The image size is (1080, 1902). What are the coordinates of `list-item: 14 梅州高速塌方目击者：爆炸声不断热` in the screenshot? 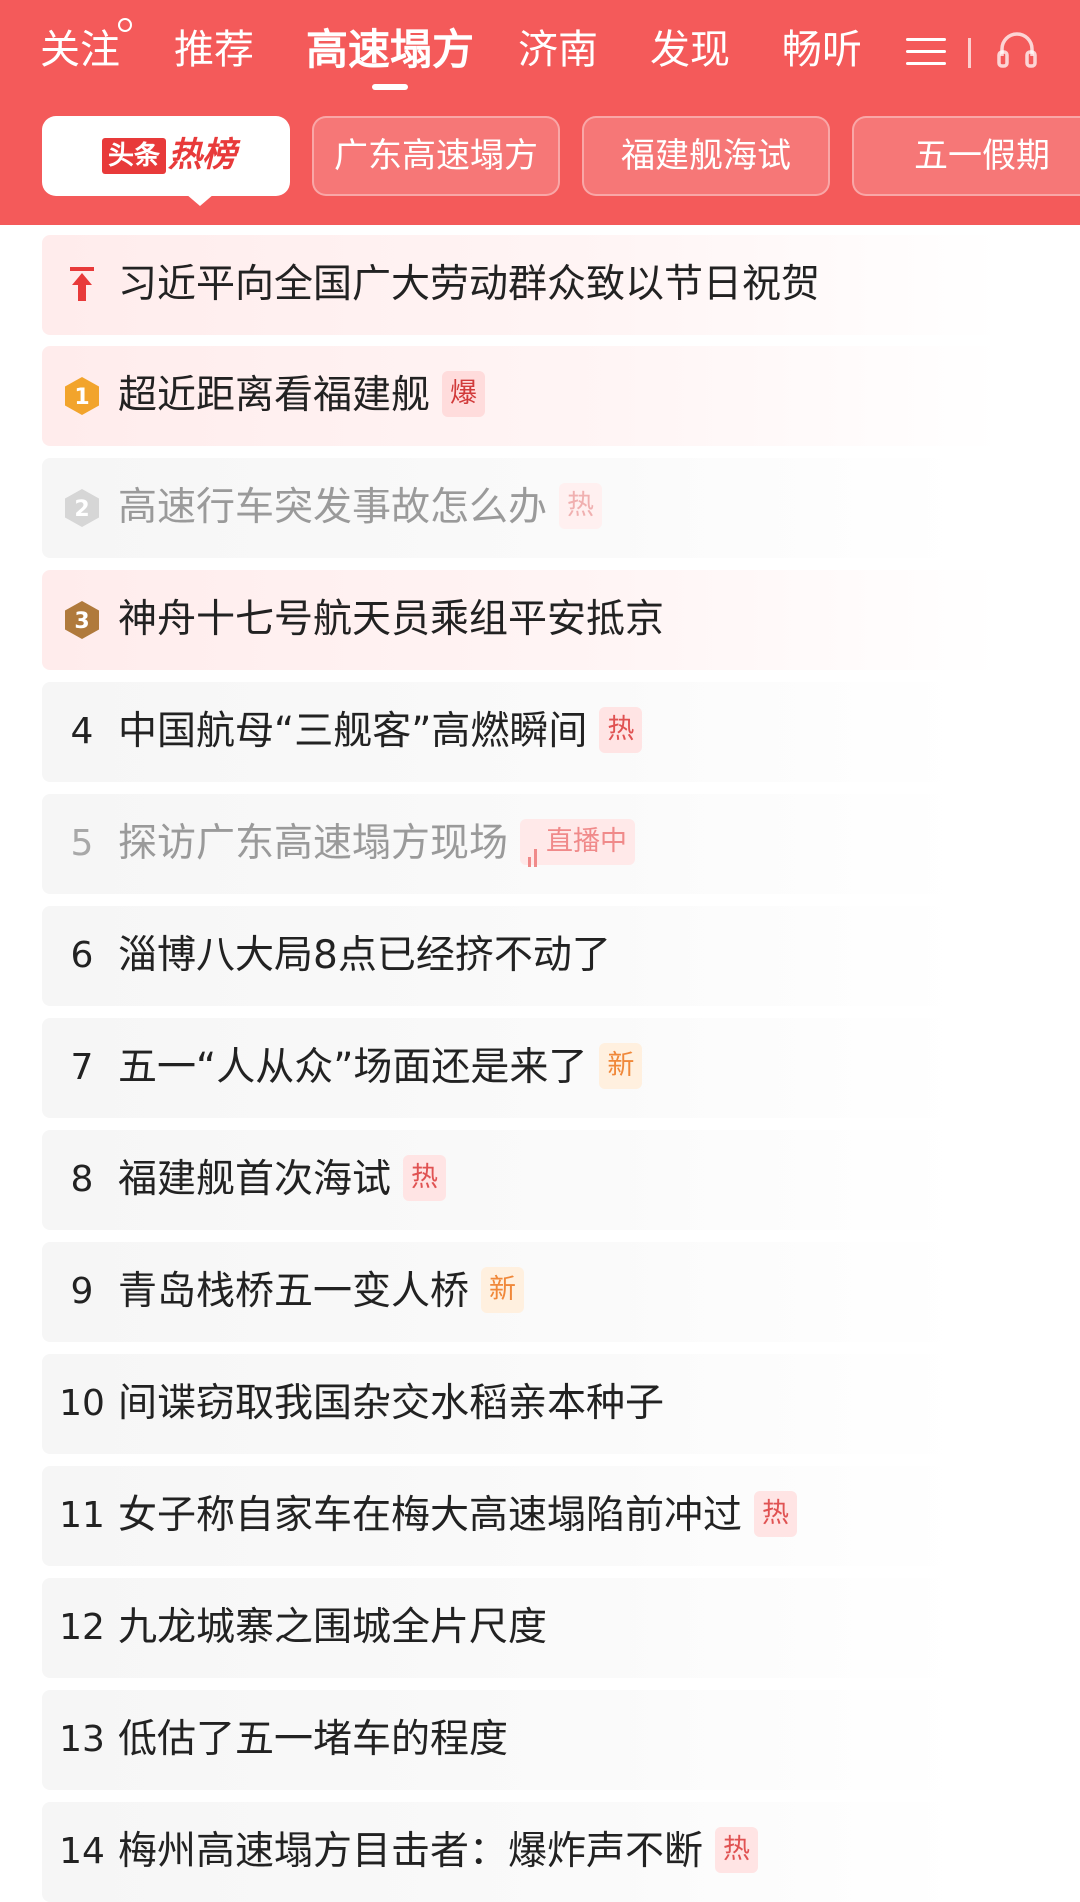 It's located at (502, 1852).